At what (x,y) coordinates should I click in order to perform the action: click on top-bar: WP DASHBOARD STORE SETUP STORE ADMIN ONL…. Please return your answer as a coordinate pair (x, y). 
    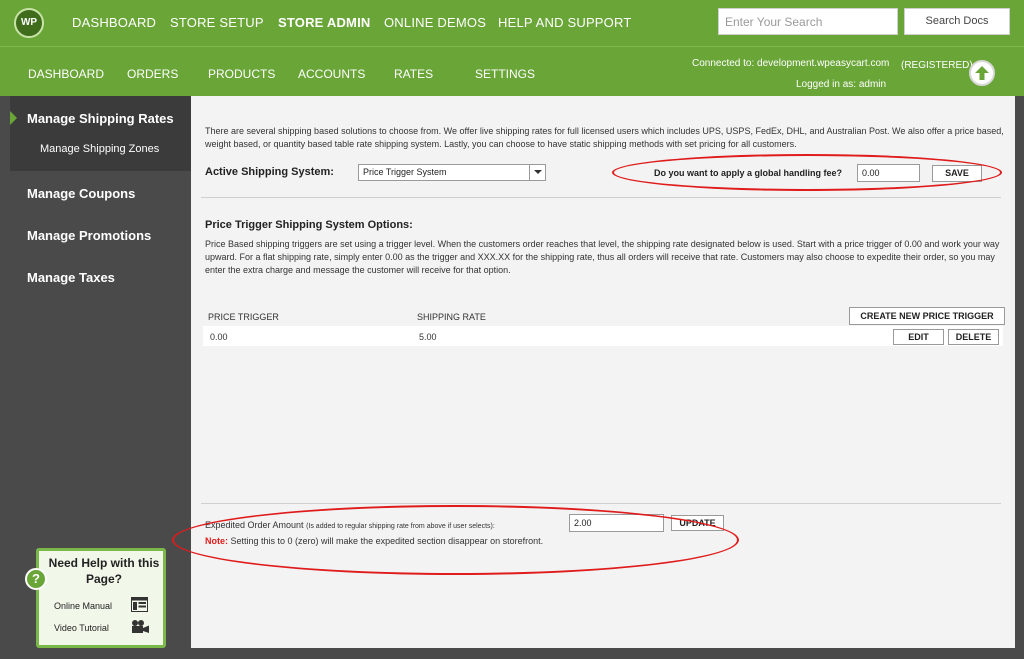
    Looking at the image, I should click on (512, 23).